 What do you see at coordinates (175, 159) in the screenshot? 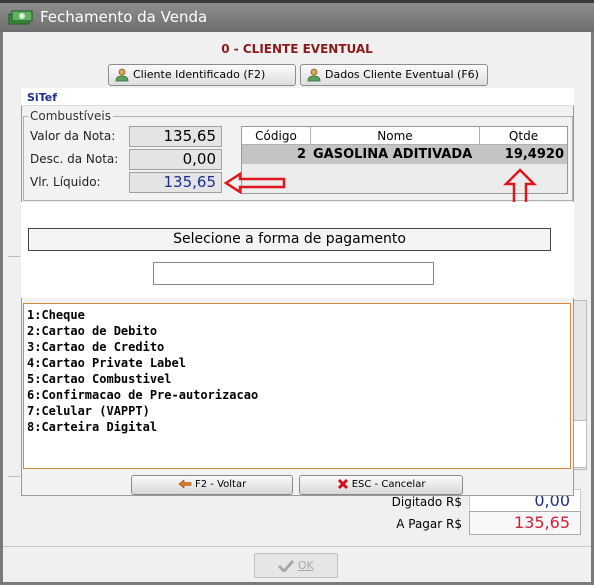
I see `desc-nota-value: 0,00` at bounding box center [175, 159].